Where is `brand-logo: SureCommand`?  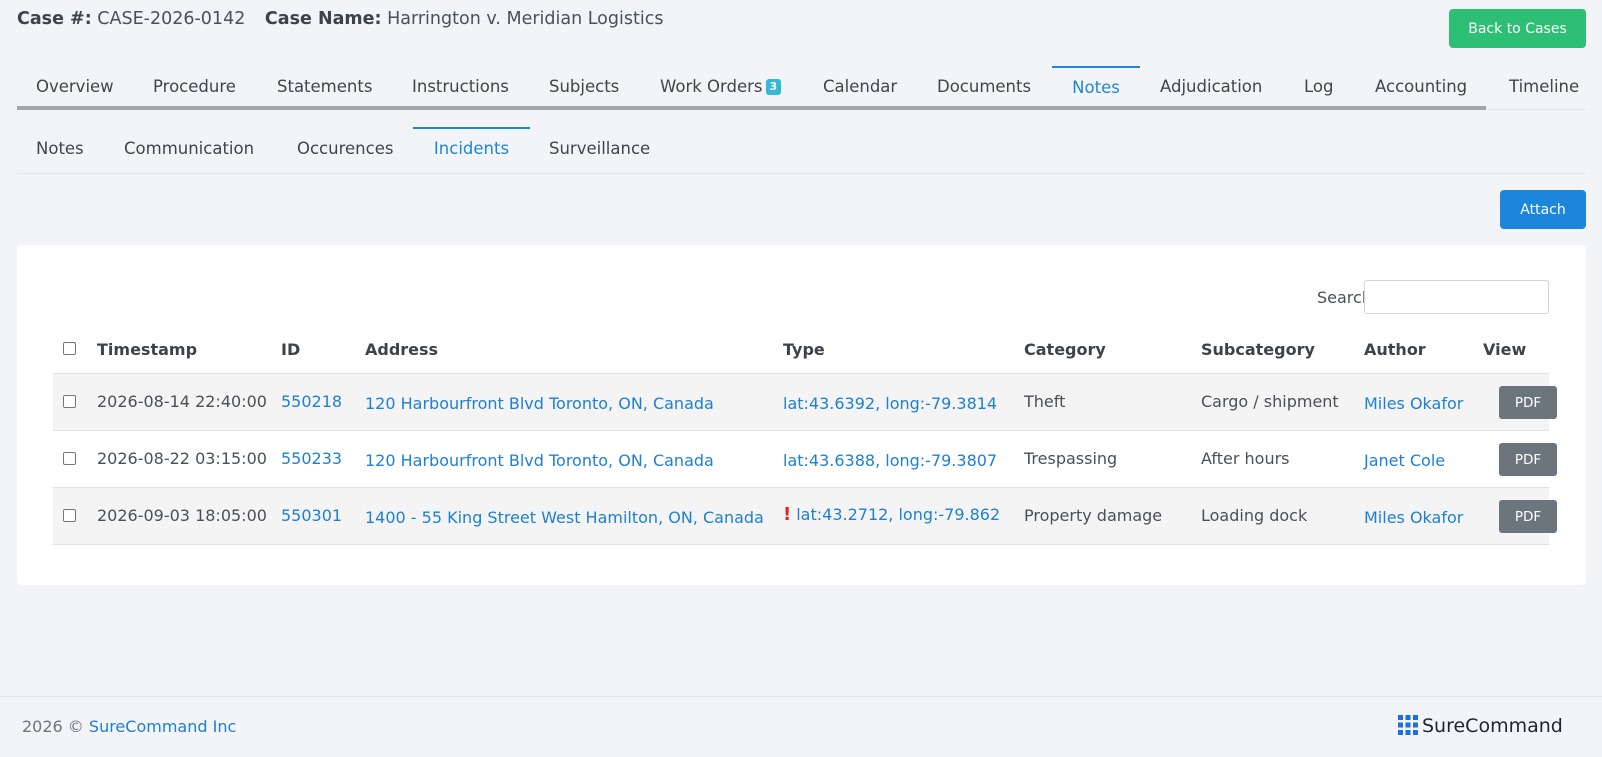 brand-logo: SureCommand is located at coordinates (1480, 726).